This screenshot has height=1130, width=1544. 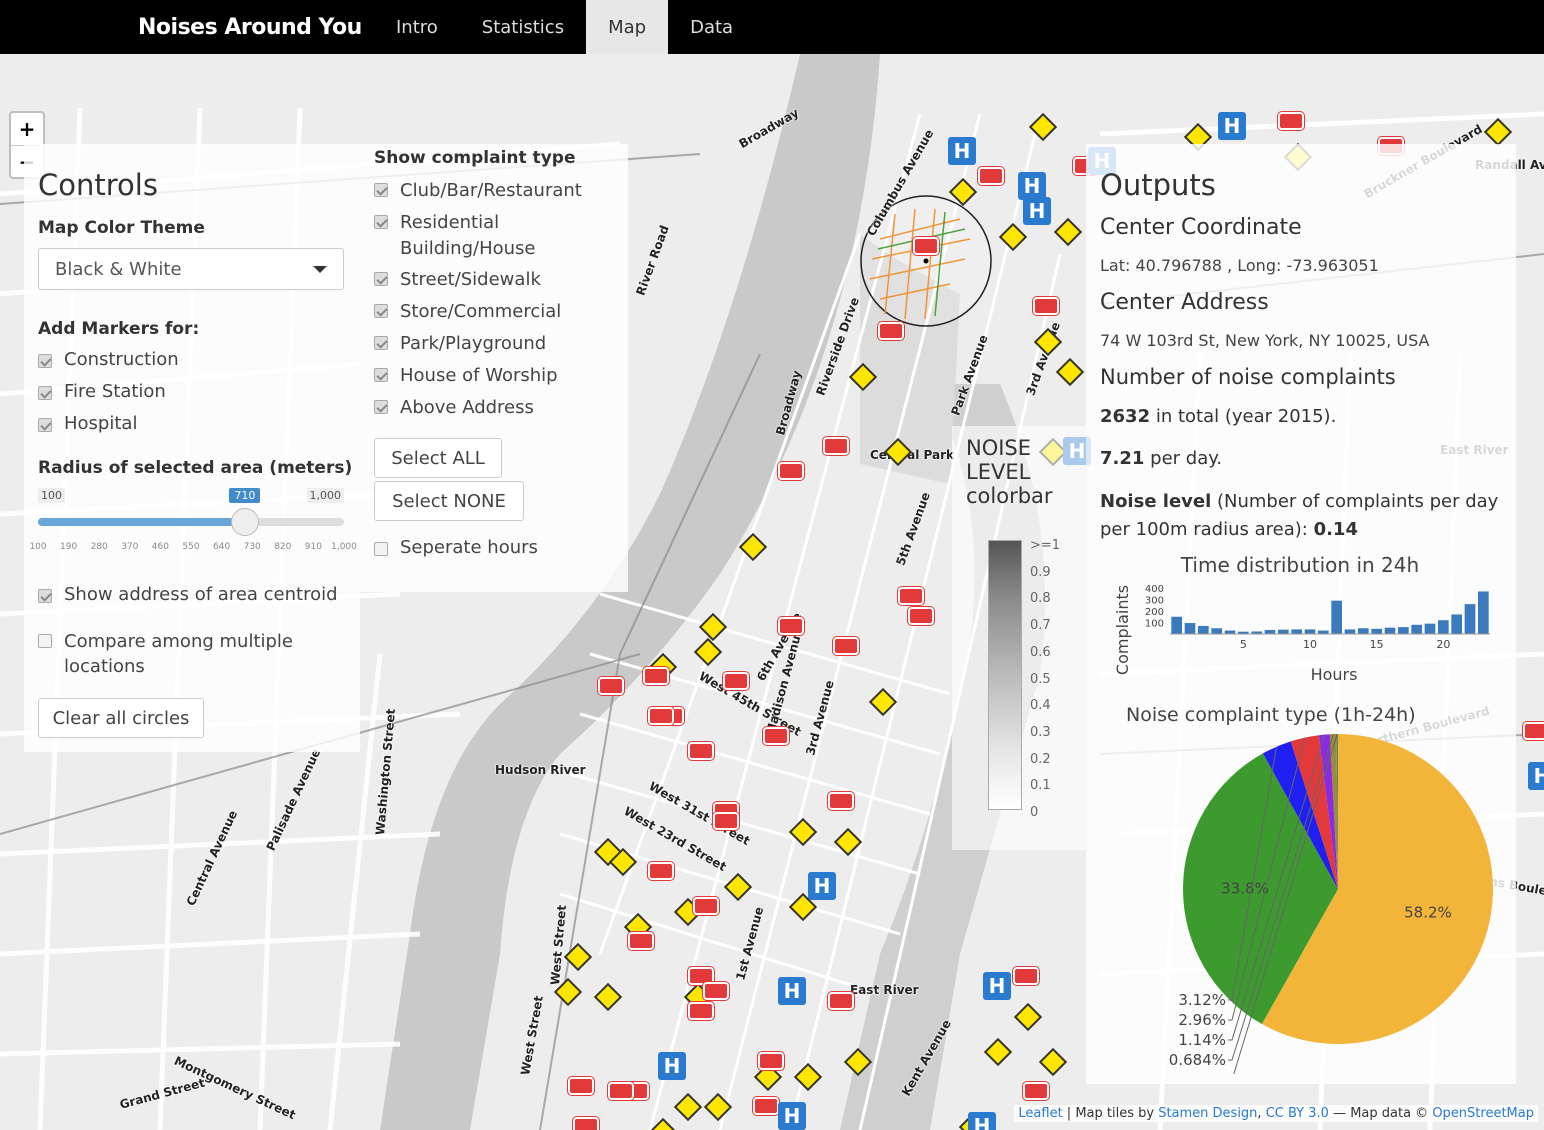 I want to click on complaint-type-checkbox: Above Address, so click(x=494, y=408).